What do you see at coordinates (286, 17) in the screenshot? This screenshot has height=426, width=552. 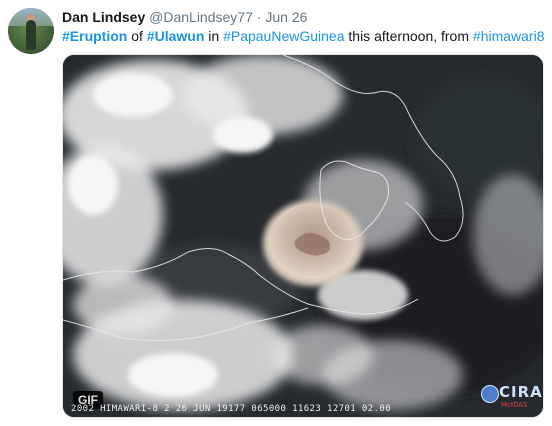 I see `tweet-date: Jun 26` at bounding box center [286, 17].